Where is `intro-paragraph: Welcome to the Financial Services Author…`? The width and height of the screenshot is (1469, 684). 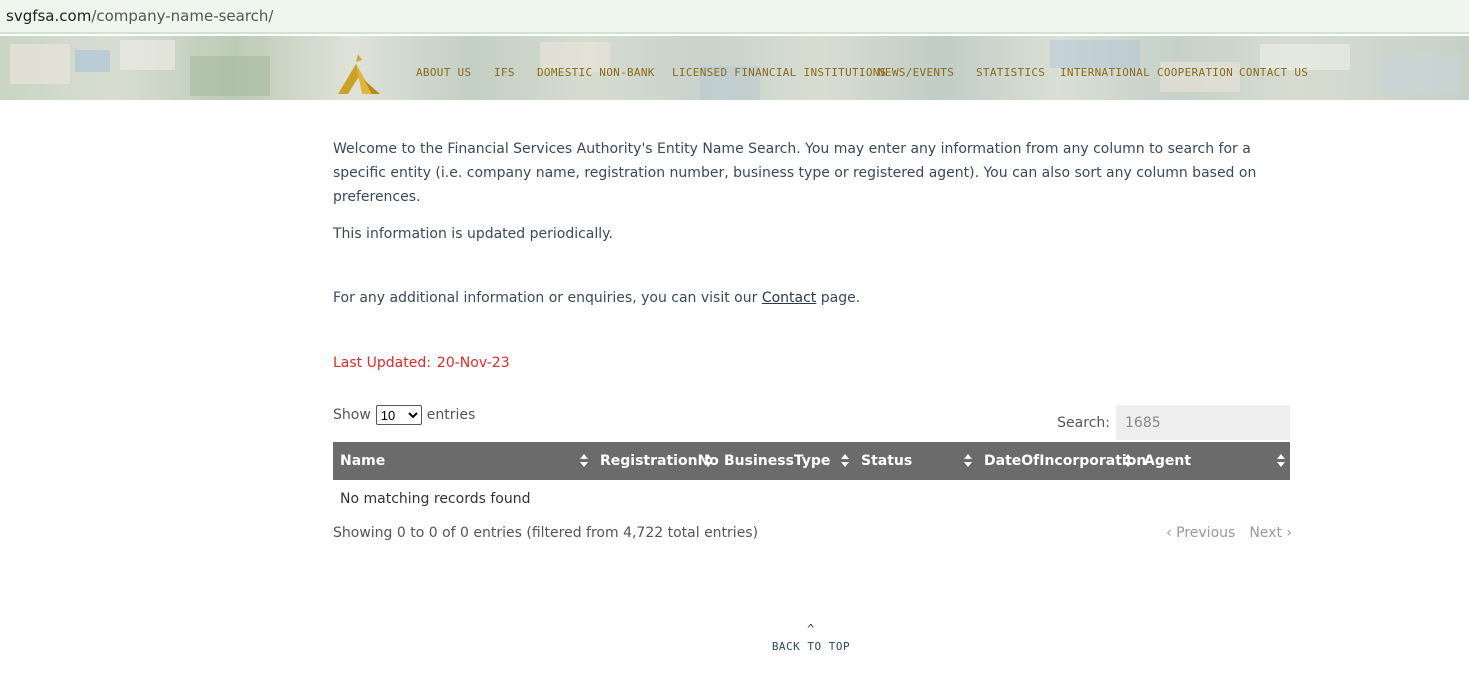
intro-paragraph: Welcome to the Financial Services Author… is located at coordinates (795, 173).